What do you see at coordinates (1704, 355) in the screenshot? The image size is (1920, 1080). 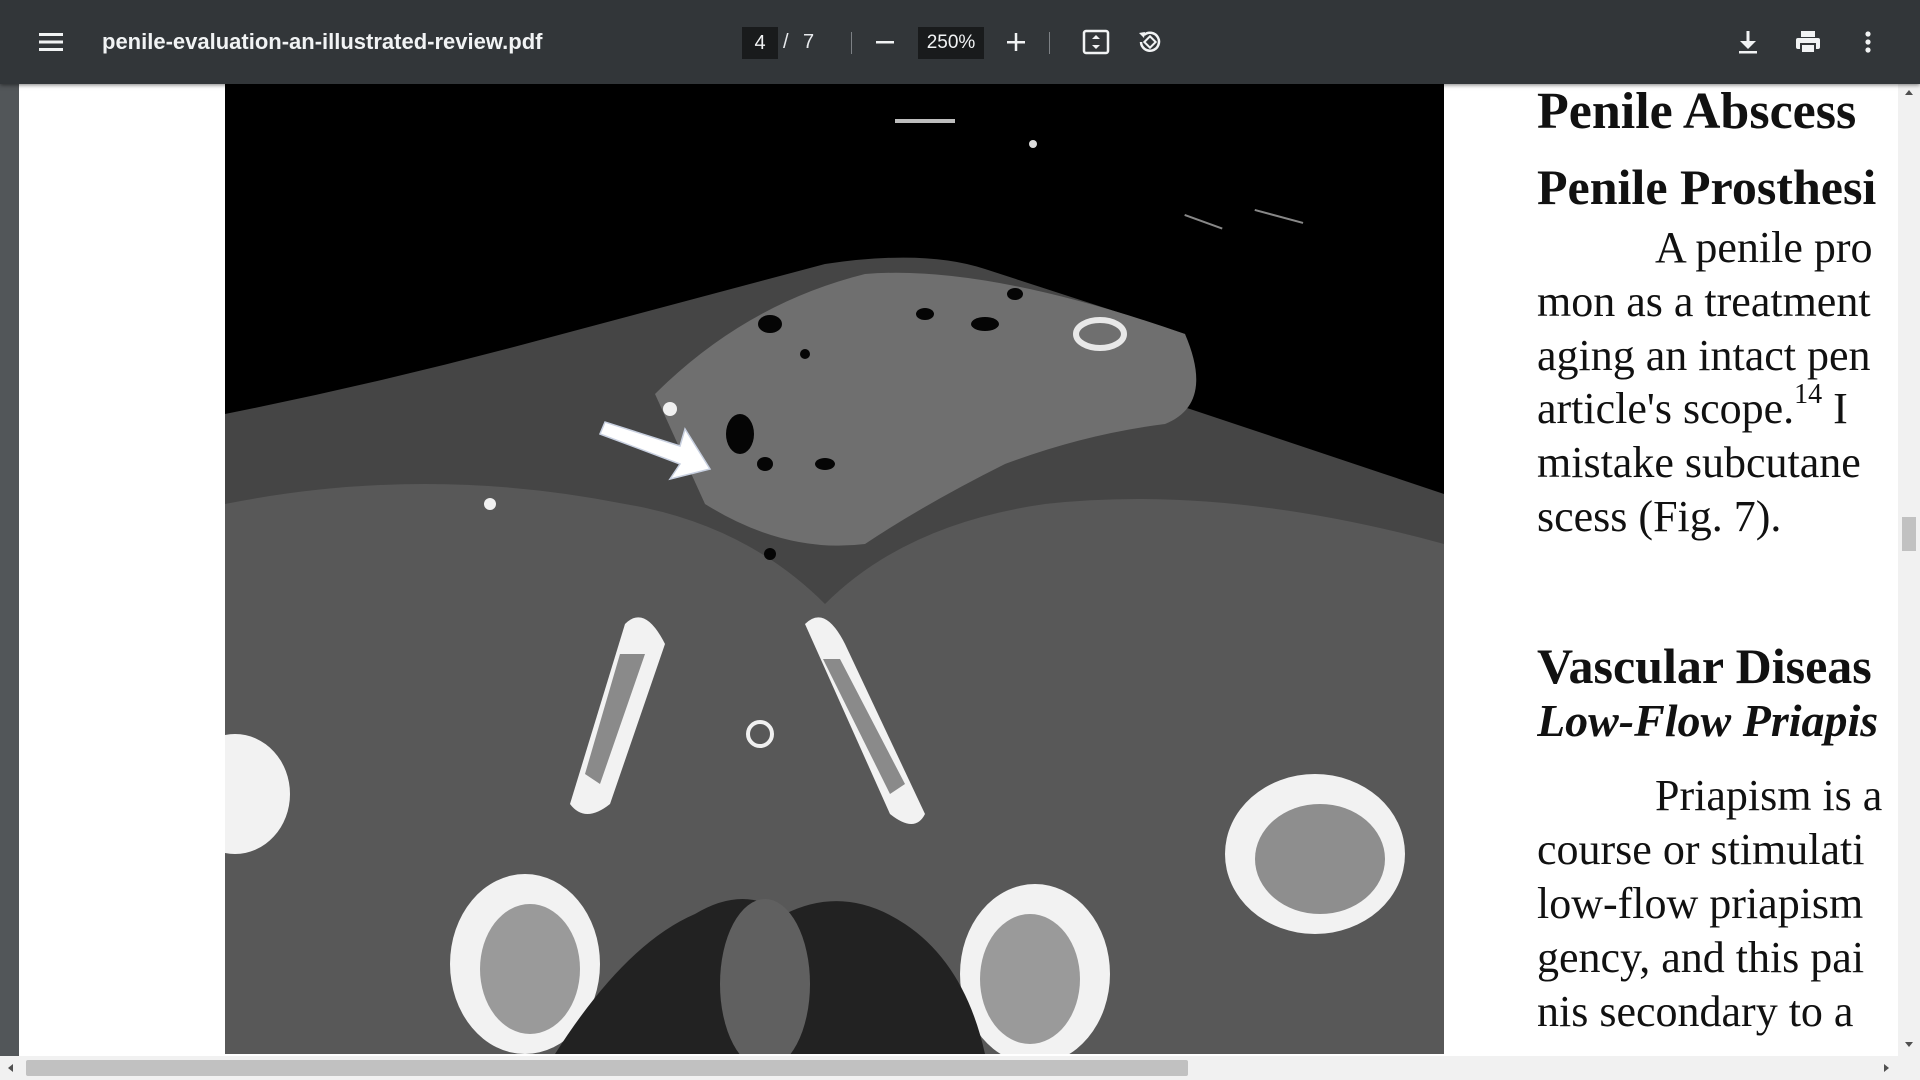 I see `paragraph-line: aging an intact pen` at bounding box center [1704, 355].